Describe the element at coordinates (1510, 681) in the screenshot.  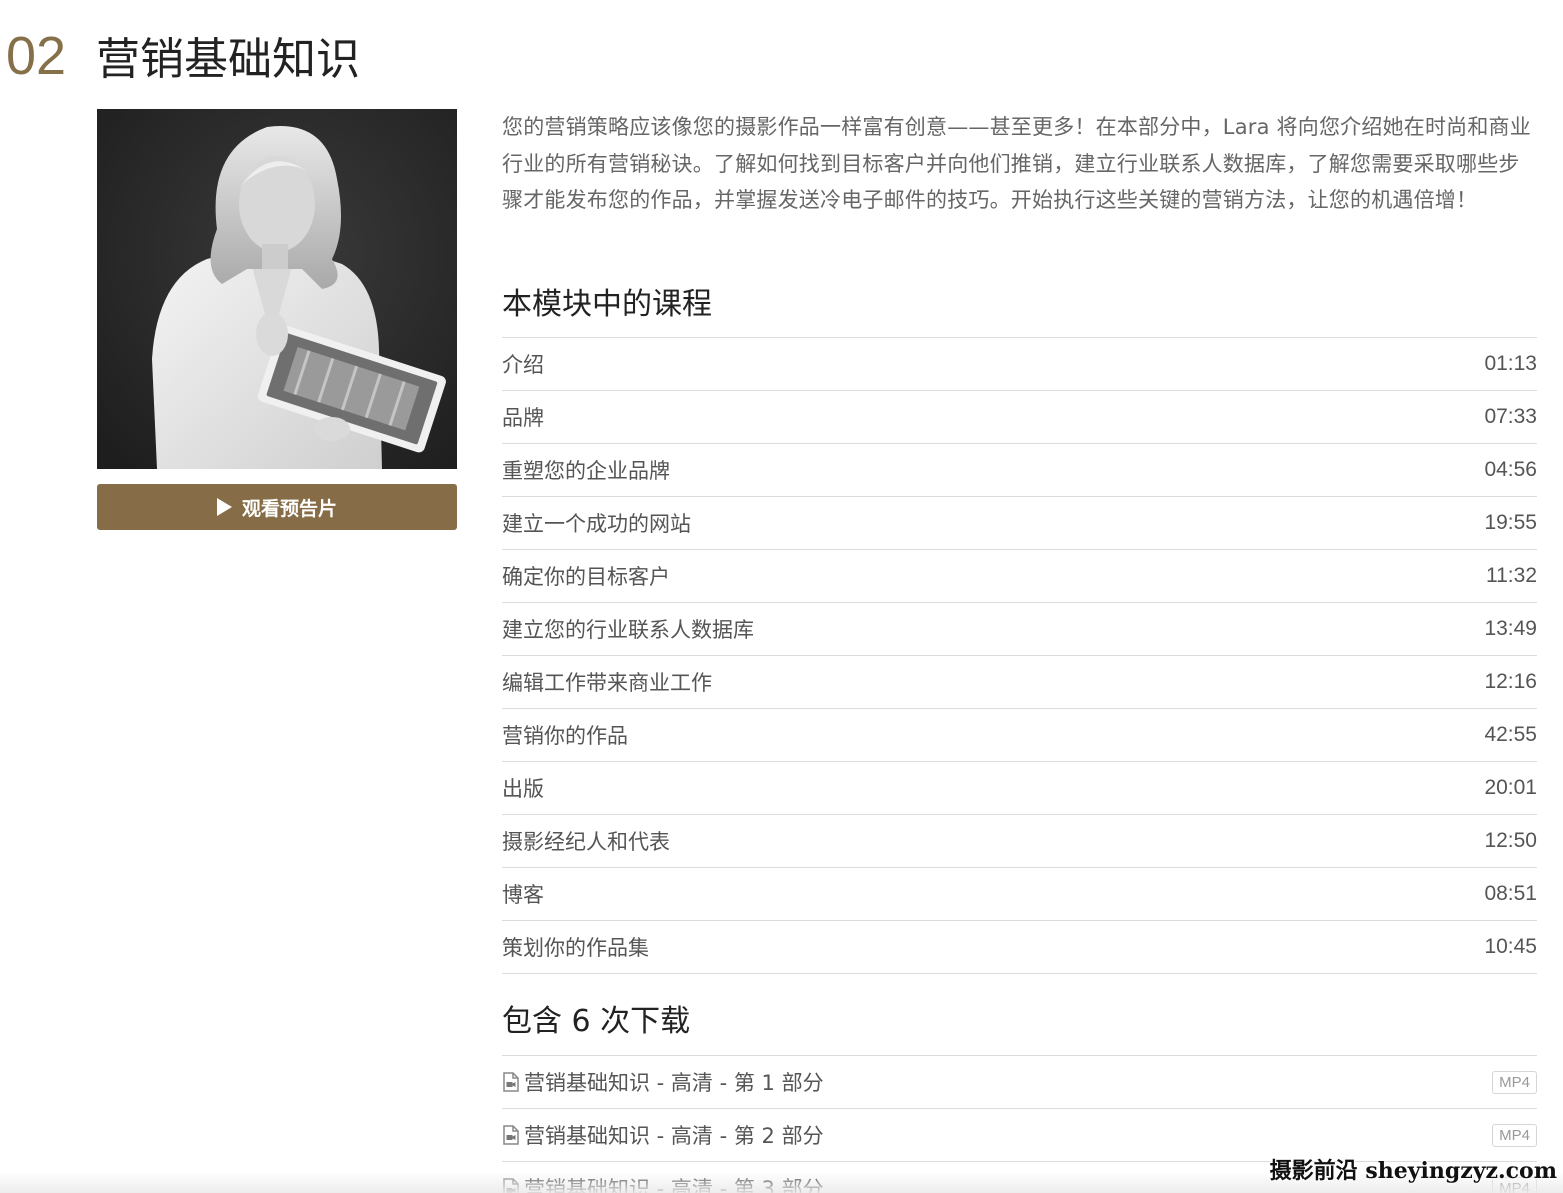
I see `lesson-duration: 12:16` at that location.